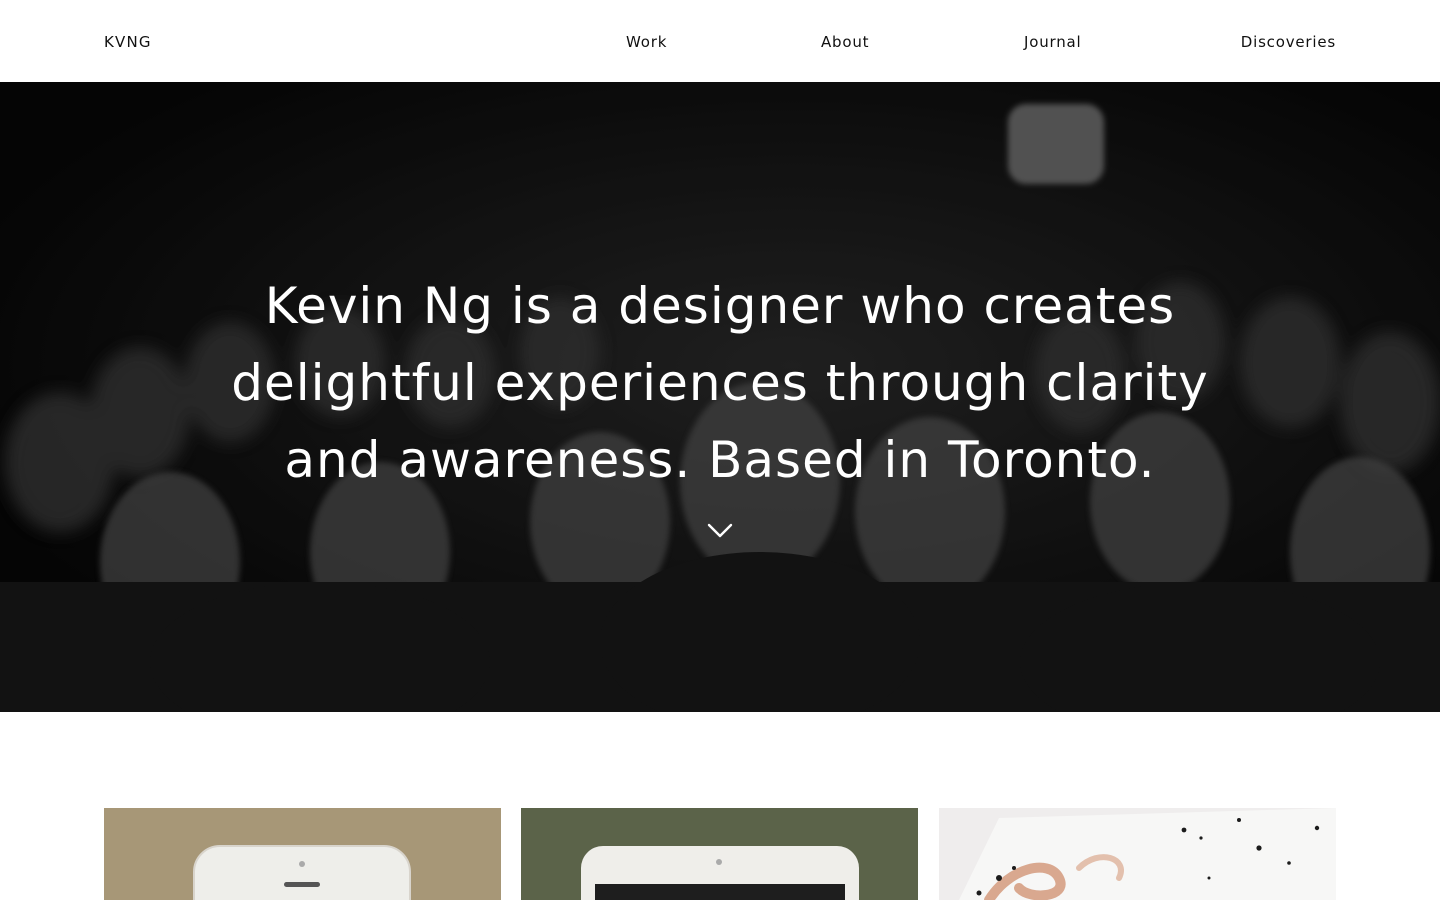 The height and width of the screenshot is (900, 1440). I want to click on project-card-phone-tan, so click(302, 854).